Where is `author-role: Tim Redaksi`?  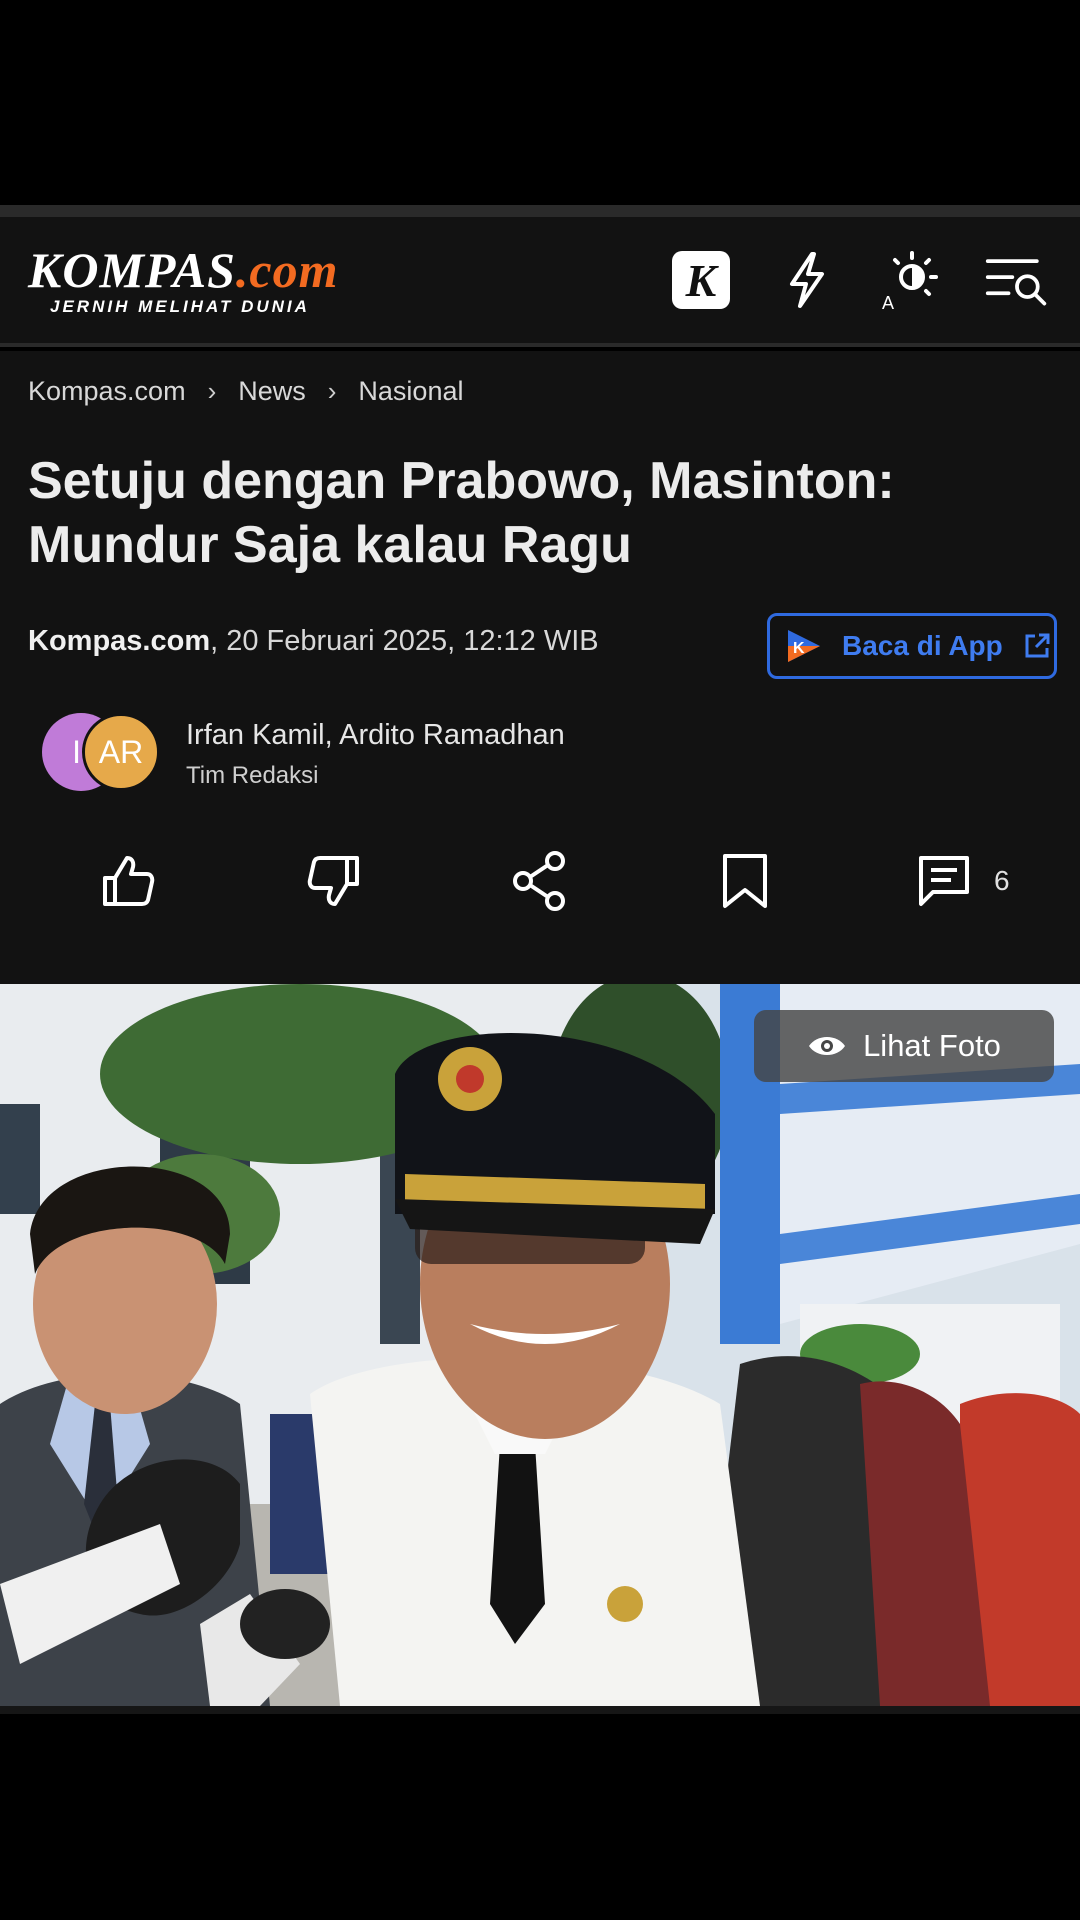 author-role: Tim Redaksi is located at coordinates (252, 775).